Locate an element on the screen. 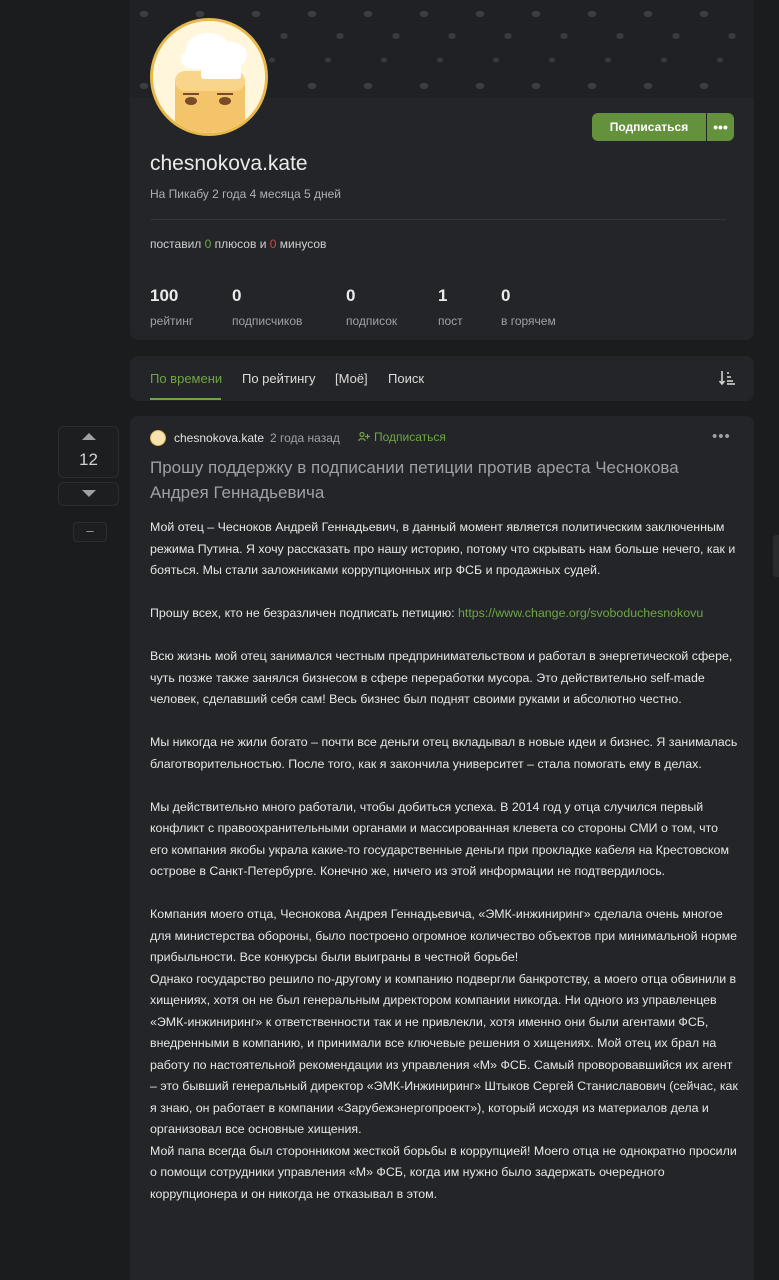 The height and width of the screenshot is (1280, 779). vote-panel: 12 is located at coordinates (88, 452).